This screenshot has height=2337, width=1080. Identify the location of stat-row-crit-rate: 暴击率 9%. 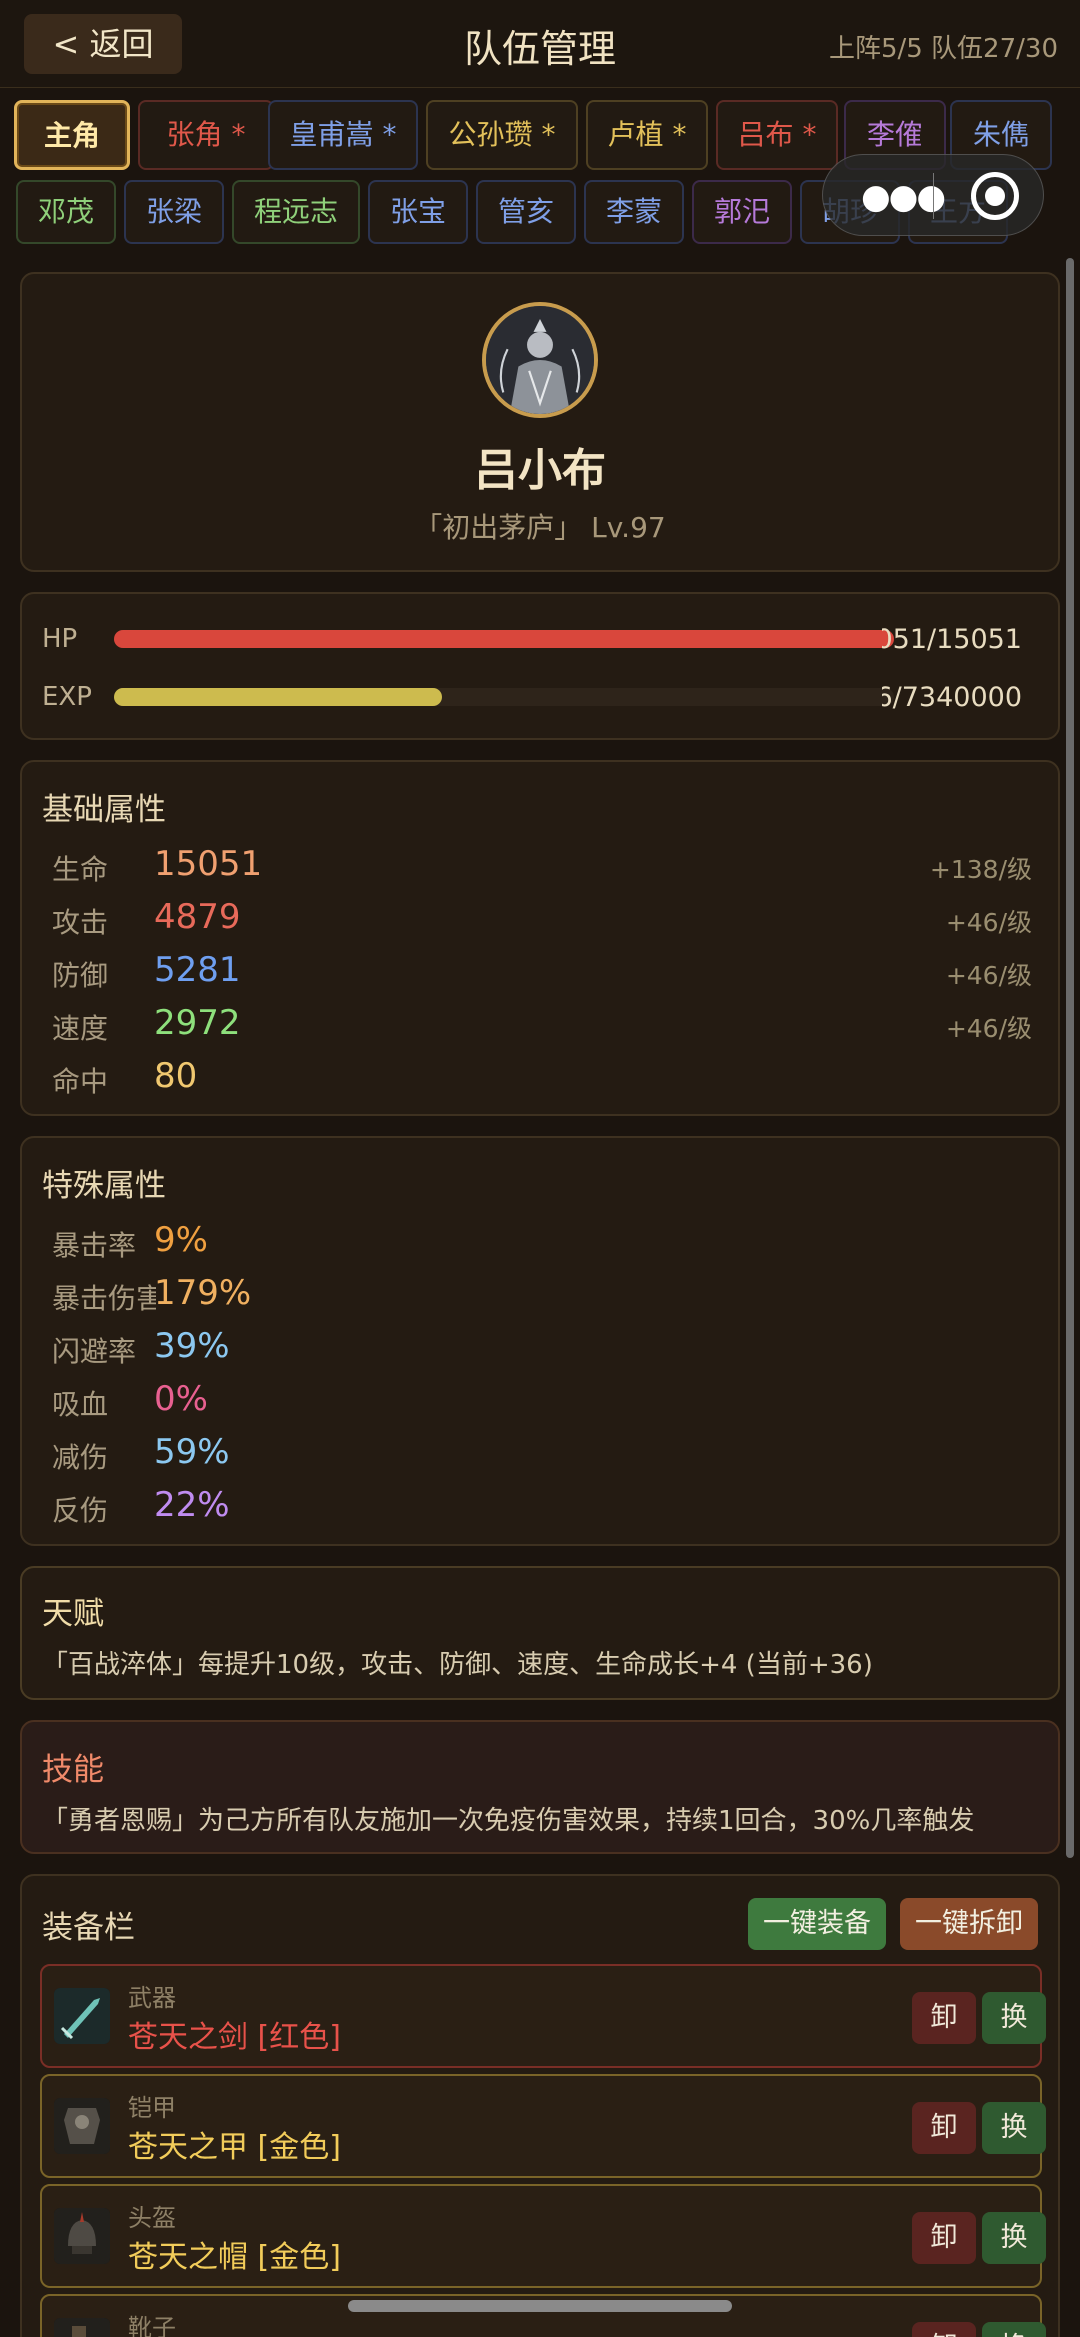
(542, 1240).